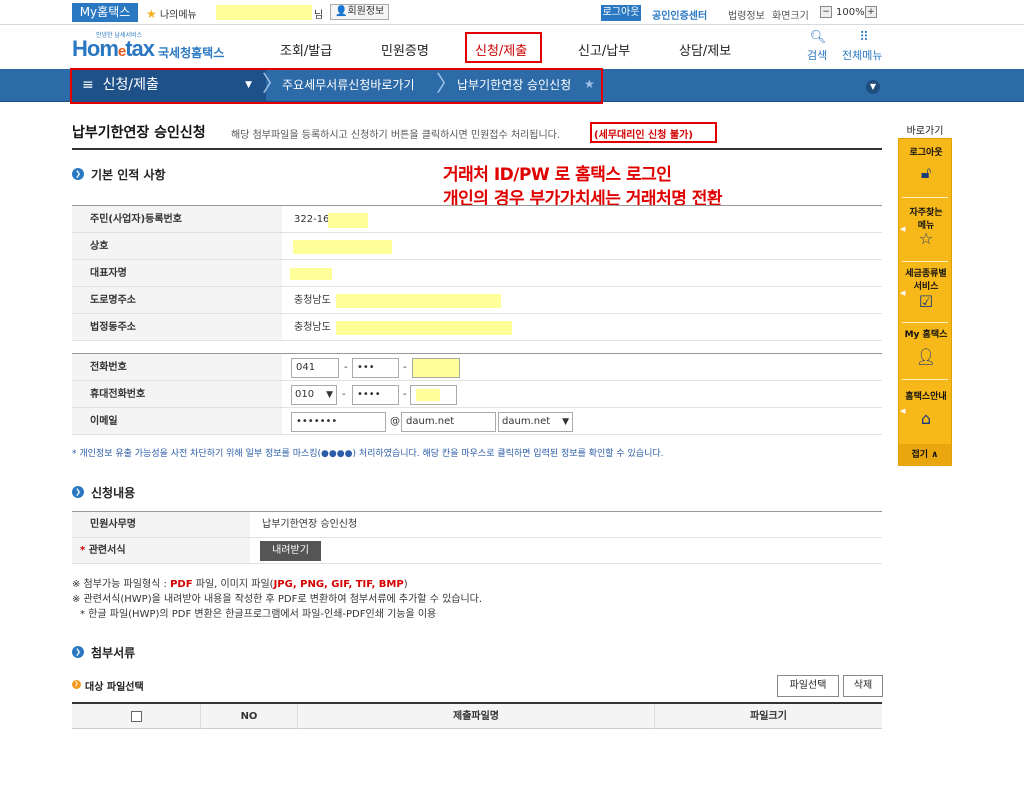  I want to click on house-icon: ⌂, so click(926, 418).